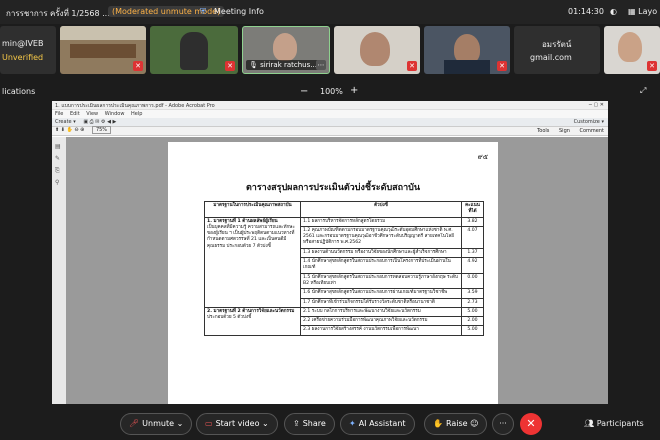 This screenshot has height=440, width=660. I want to click on menu-edit: Edit, so click(75, 114).